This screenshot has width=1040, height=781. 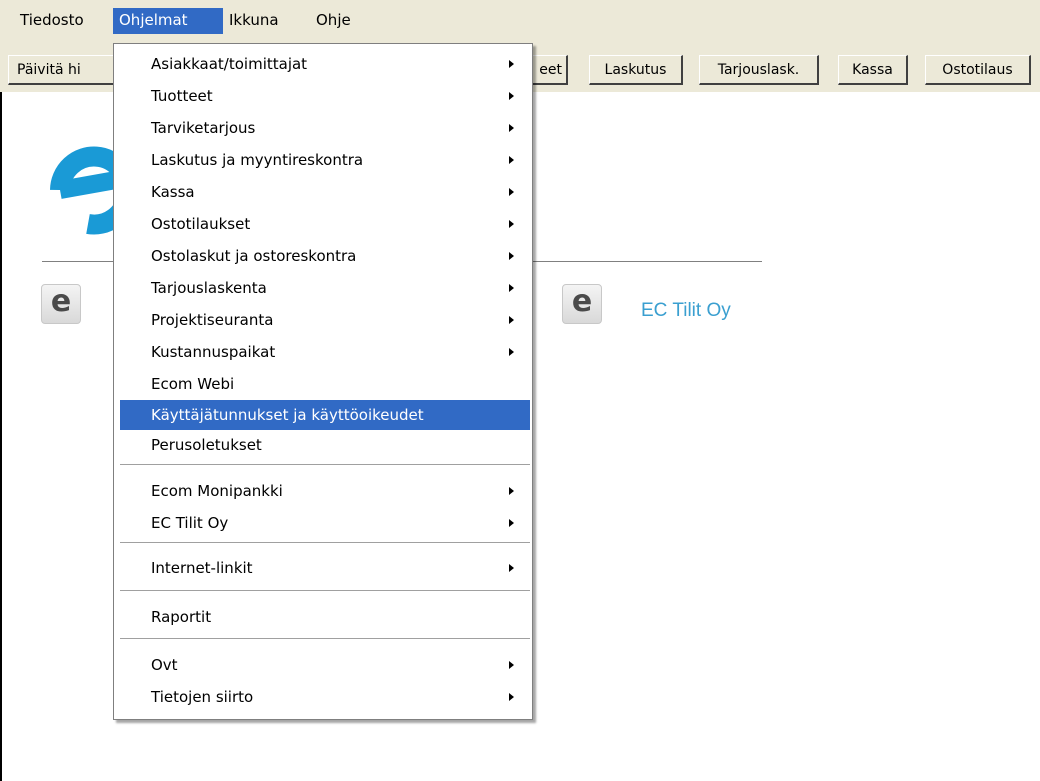 What do you see at coordinates (325, 665) in the screenshot?
I see `menu-item-ovt: Ovt` at bounding box center [325, 665].